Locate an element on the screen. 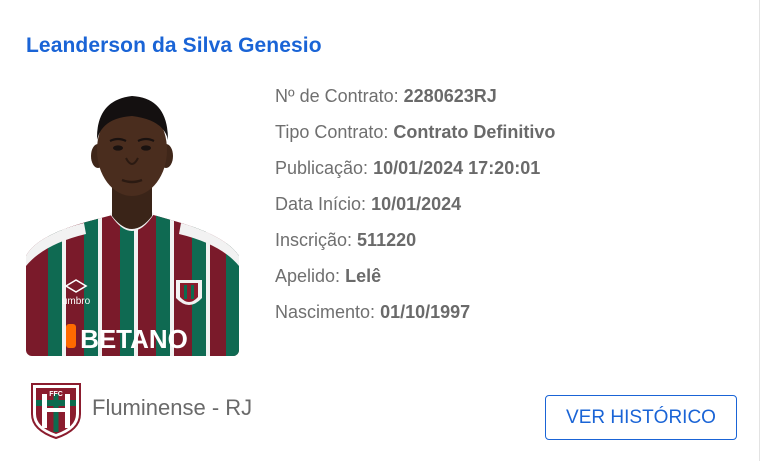  info-row-birth-date: Nascimento: 01/10/1997 is located at coordinates (415, 318).